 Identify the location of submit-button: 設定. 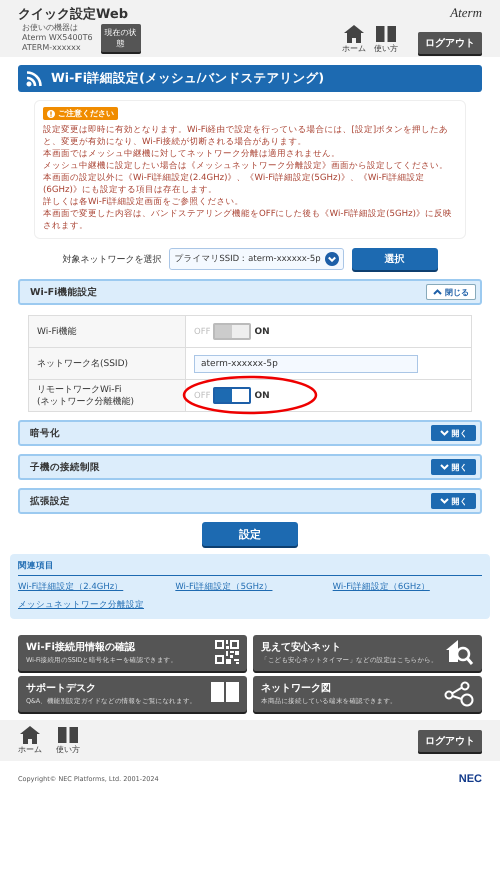
(250, 534).